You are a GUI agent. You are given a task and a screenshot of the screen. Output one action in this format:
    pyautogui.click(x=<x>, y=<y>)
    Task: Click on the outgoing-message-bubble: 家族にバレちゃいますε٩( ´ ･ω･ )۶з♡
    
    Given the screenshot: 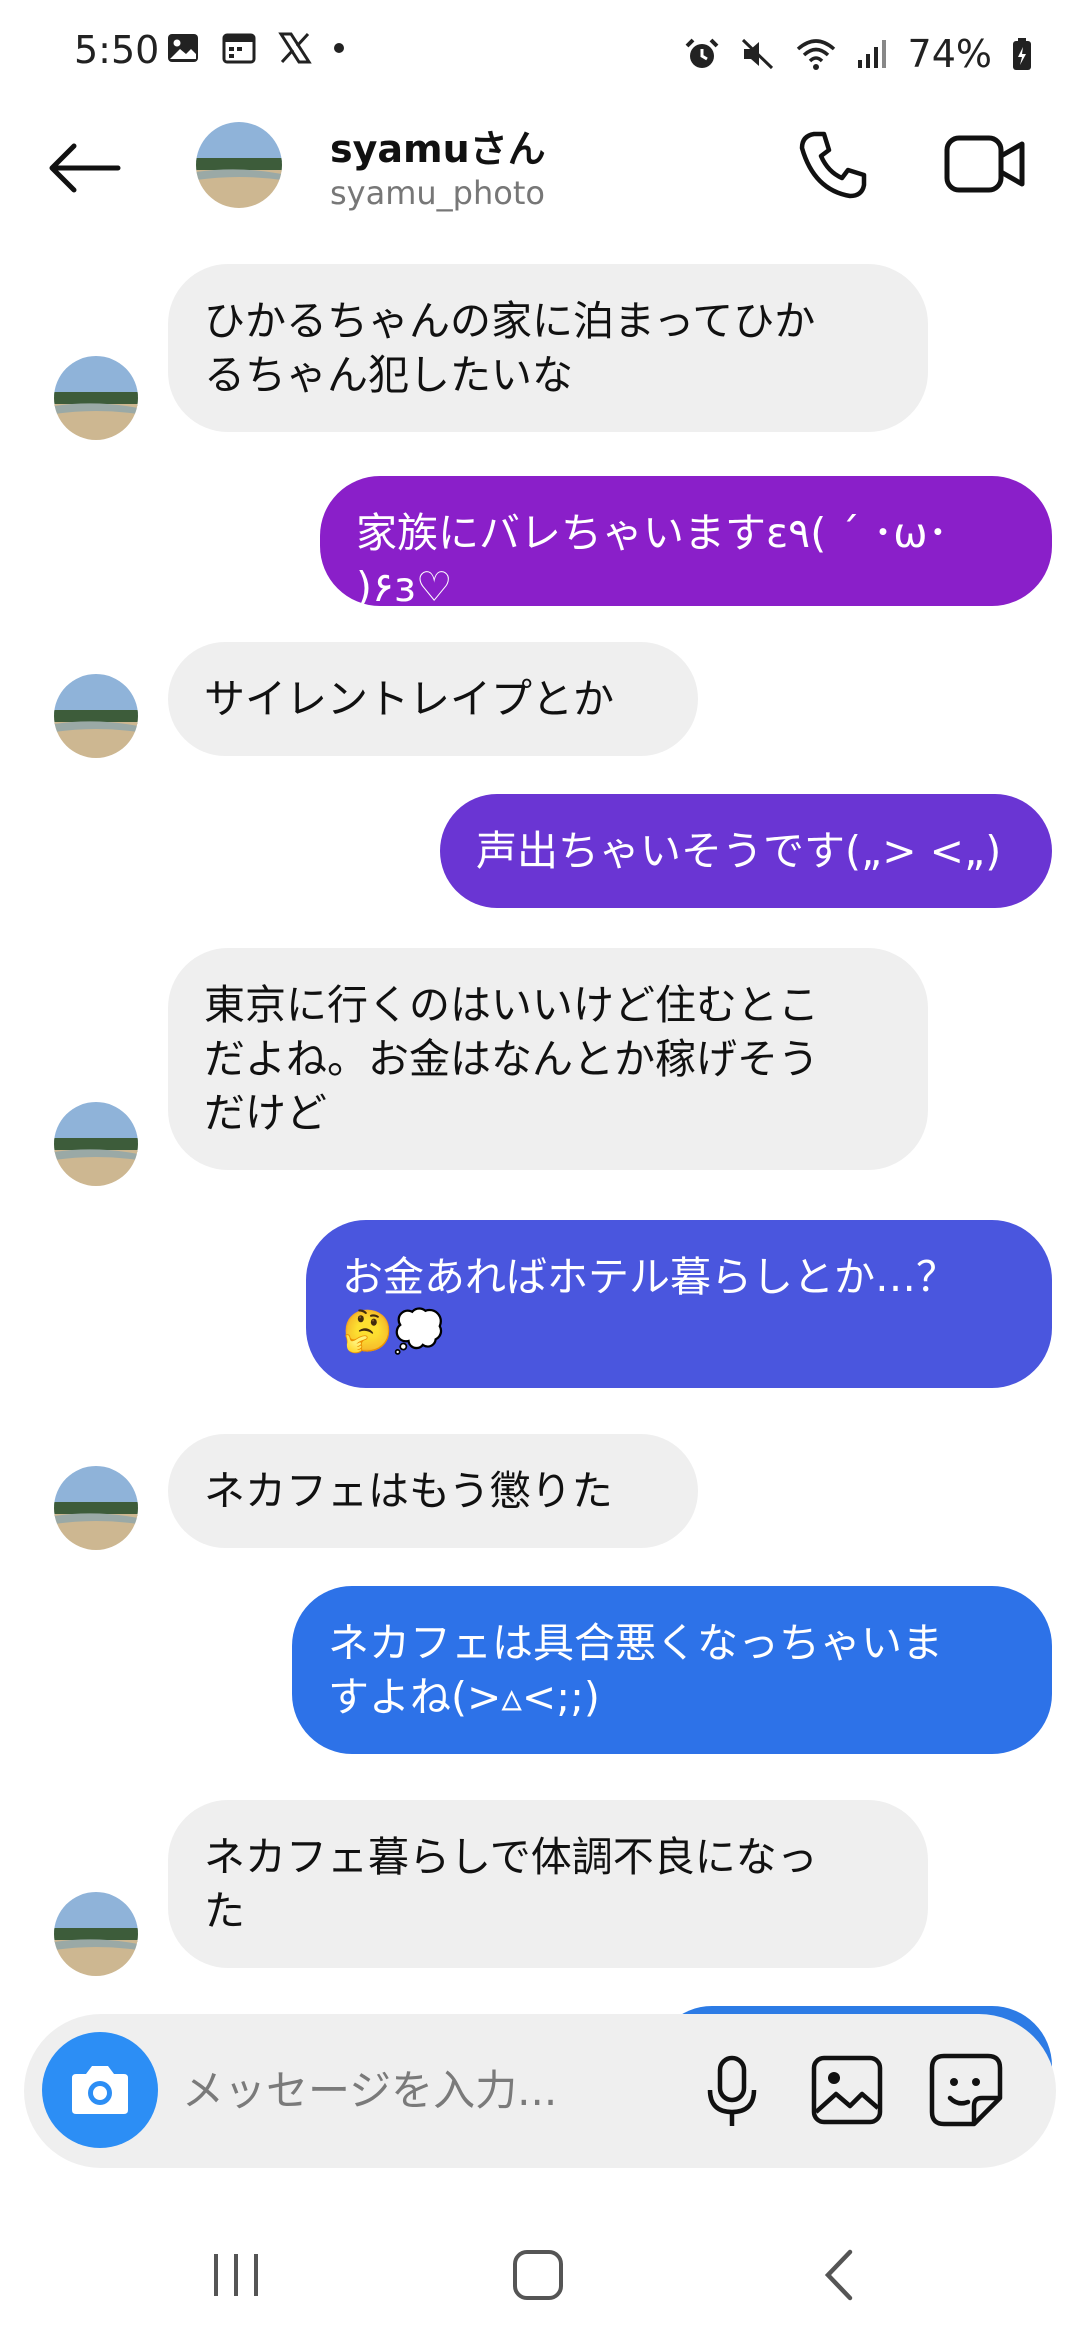 What is the action you would take?
    pyautogui.click(x=686, y=543)
    